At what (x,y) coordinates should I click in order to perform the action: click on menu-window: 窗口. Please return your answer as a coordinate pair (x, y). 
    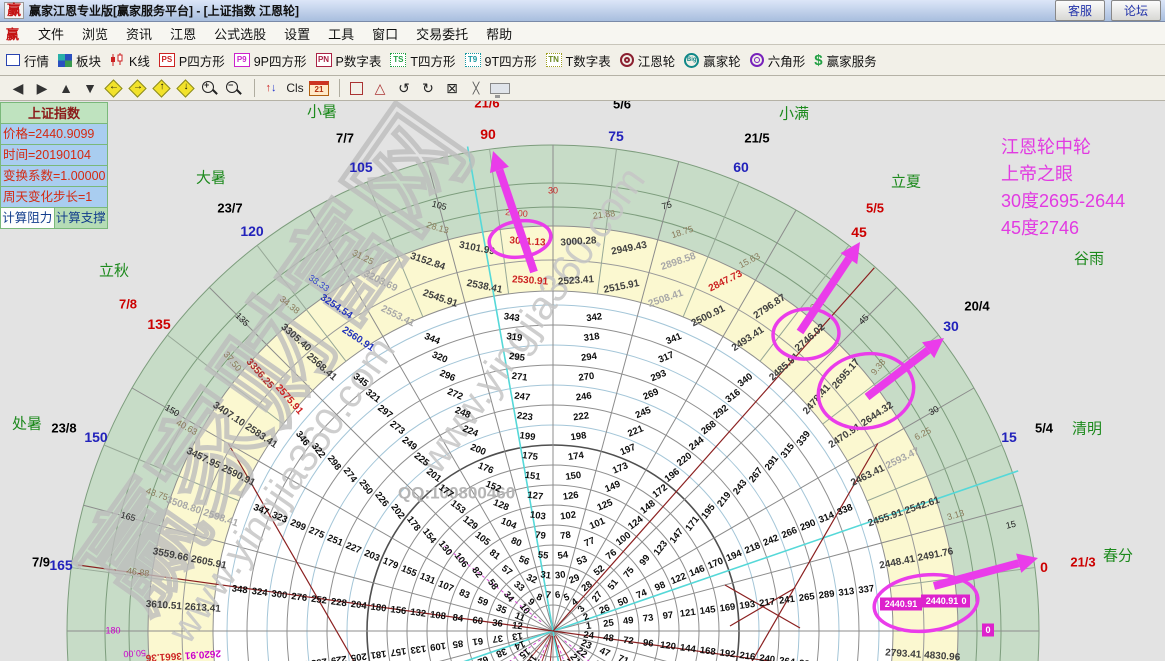
    Looking at the image, I should click on (385, 33).